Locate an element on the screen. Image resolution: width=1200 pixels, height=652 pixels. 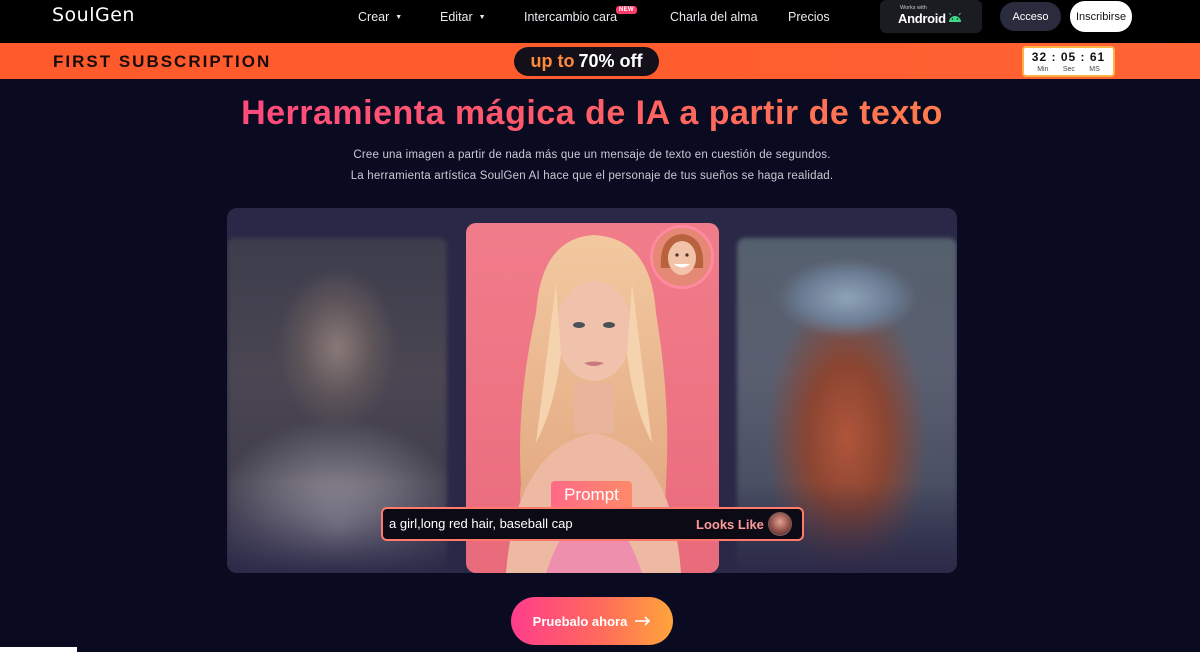
android-label: Android is located at coordinates (922, 18).